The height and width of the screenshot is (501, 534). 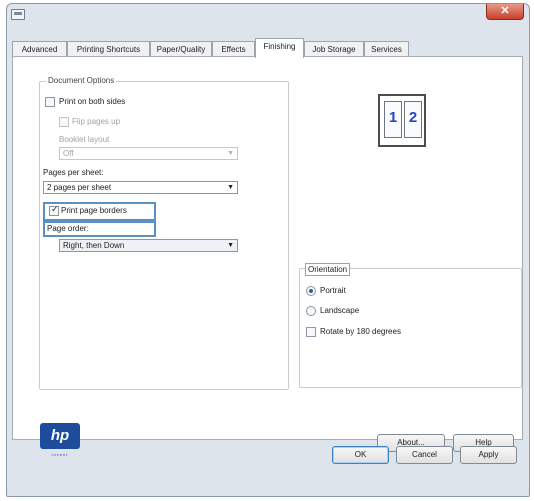 What do you see at coordinates (50, 102) in the screenshot?
I see `print-both-sides-checkbox` at bounding box center [50, 102].